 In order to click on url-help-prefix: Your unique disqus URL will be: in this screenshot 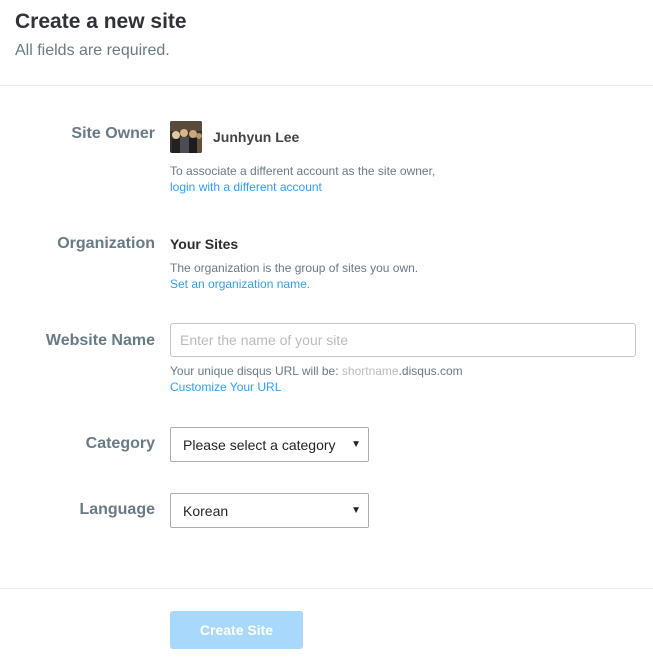, I will do `click(256, 371)`.